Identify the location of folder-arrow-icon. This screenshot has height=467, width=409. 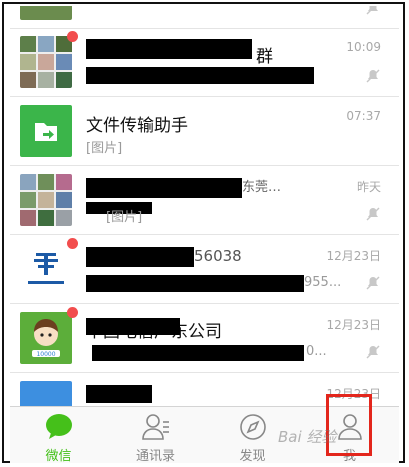
(46, 132).